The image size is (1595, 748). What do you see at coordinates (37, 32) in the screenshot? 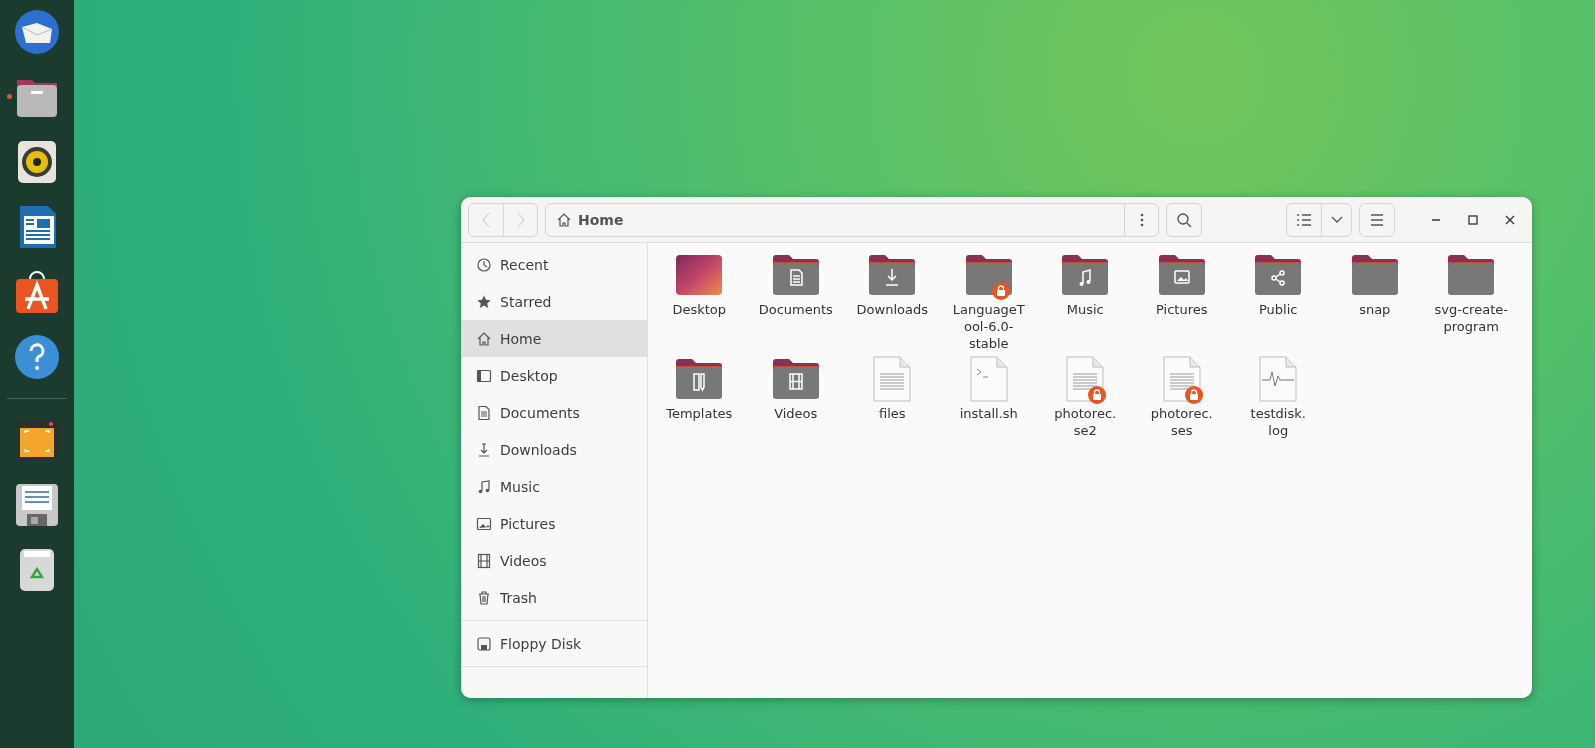
I see `mail-app-icon` at bounding box center [37, 32].